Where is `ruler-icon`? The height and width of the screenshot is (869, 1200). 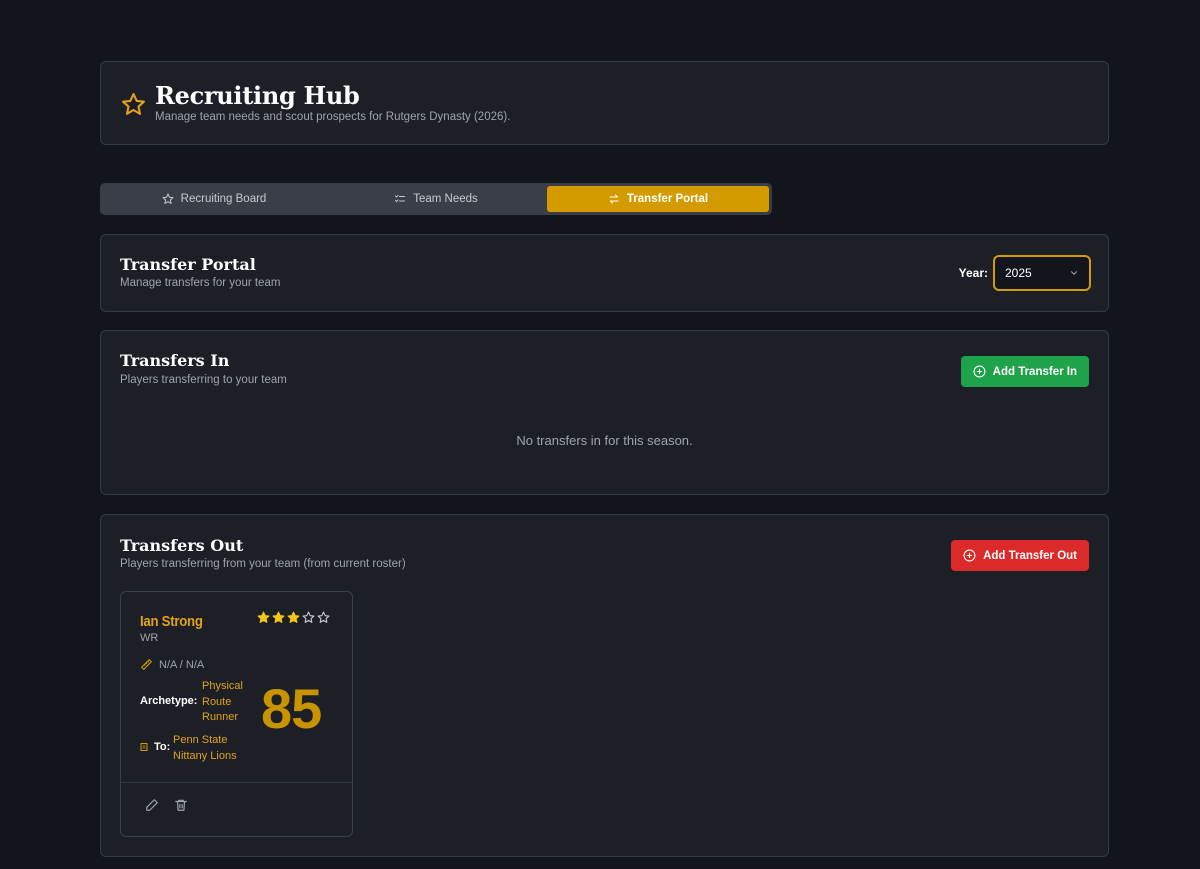
ruler-icon is located at coordinates (146, 664).